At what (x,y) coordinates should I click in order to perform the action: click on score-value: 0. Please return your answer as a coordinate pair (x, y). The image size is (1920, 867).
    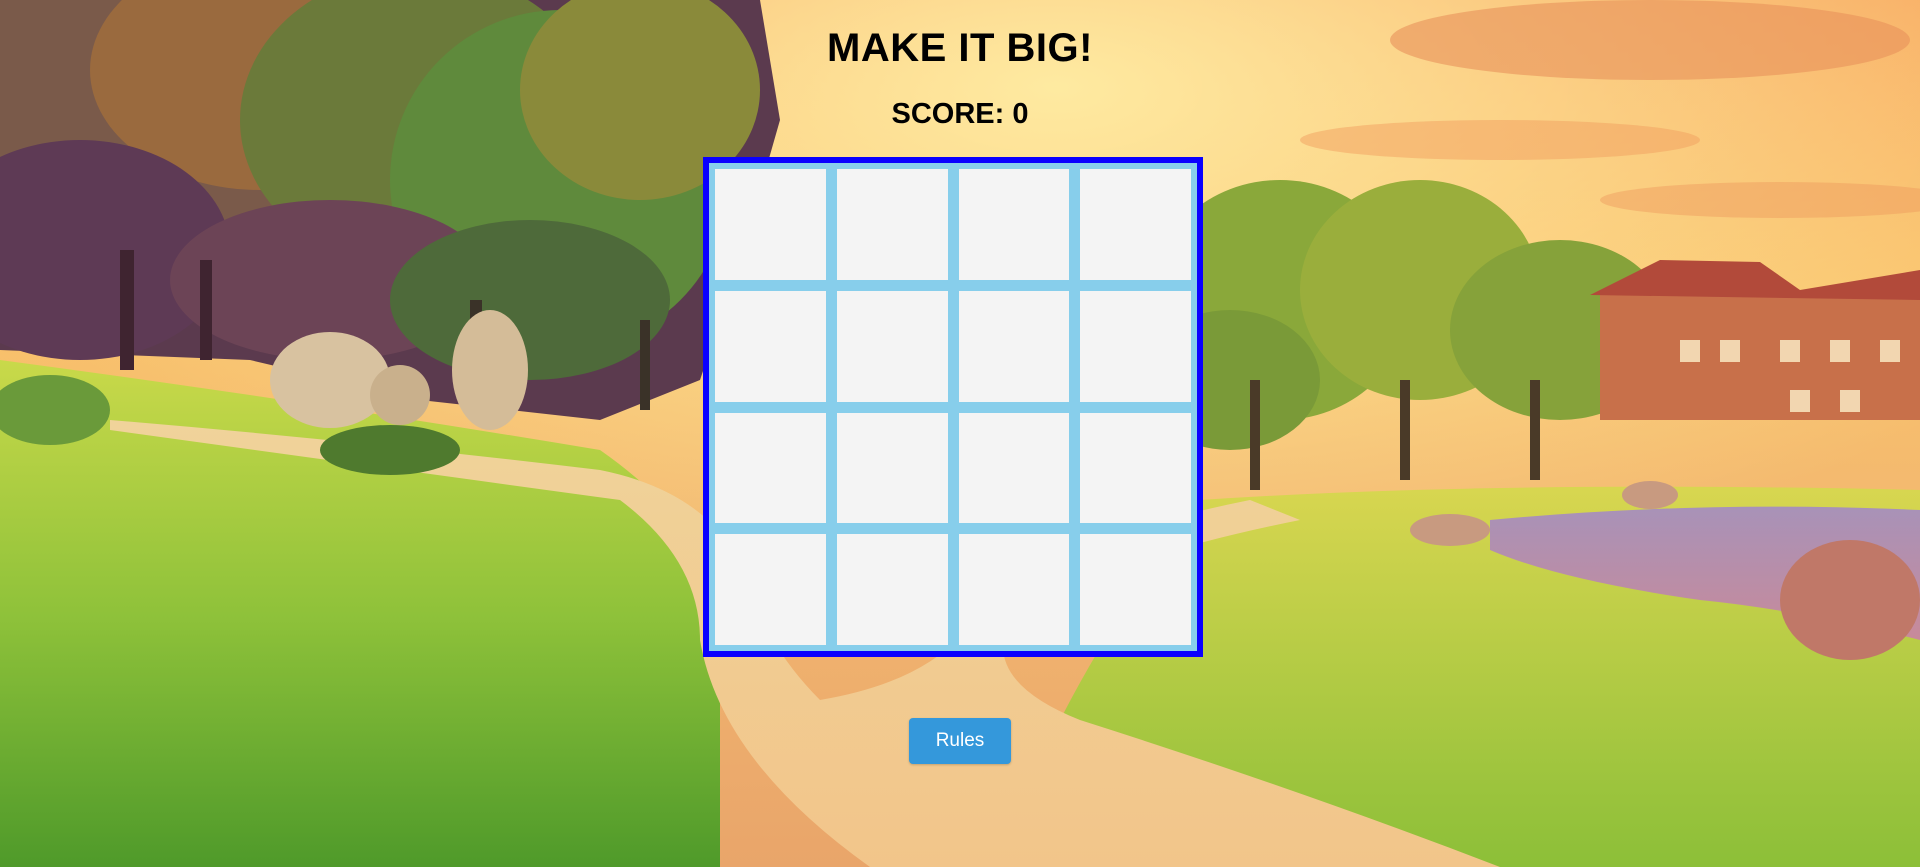
    Looking at the image, I should click on (1020, 114).